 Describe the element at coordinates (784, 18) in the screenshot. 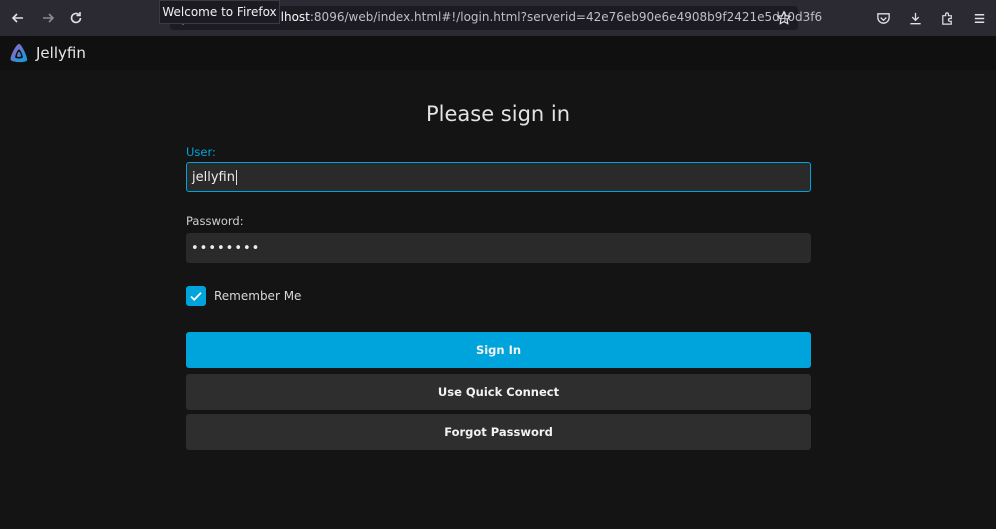

I see `bookmark-star-icon` at that location.